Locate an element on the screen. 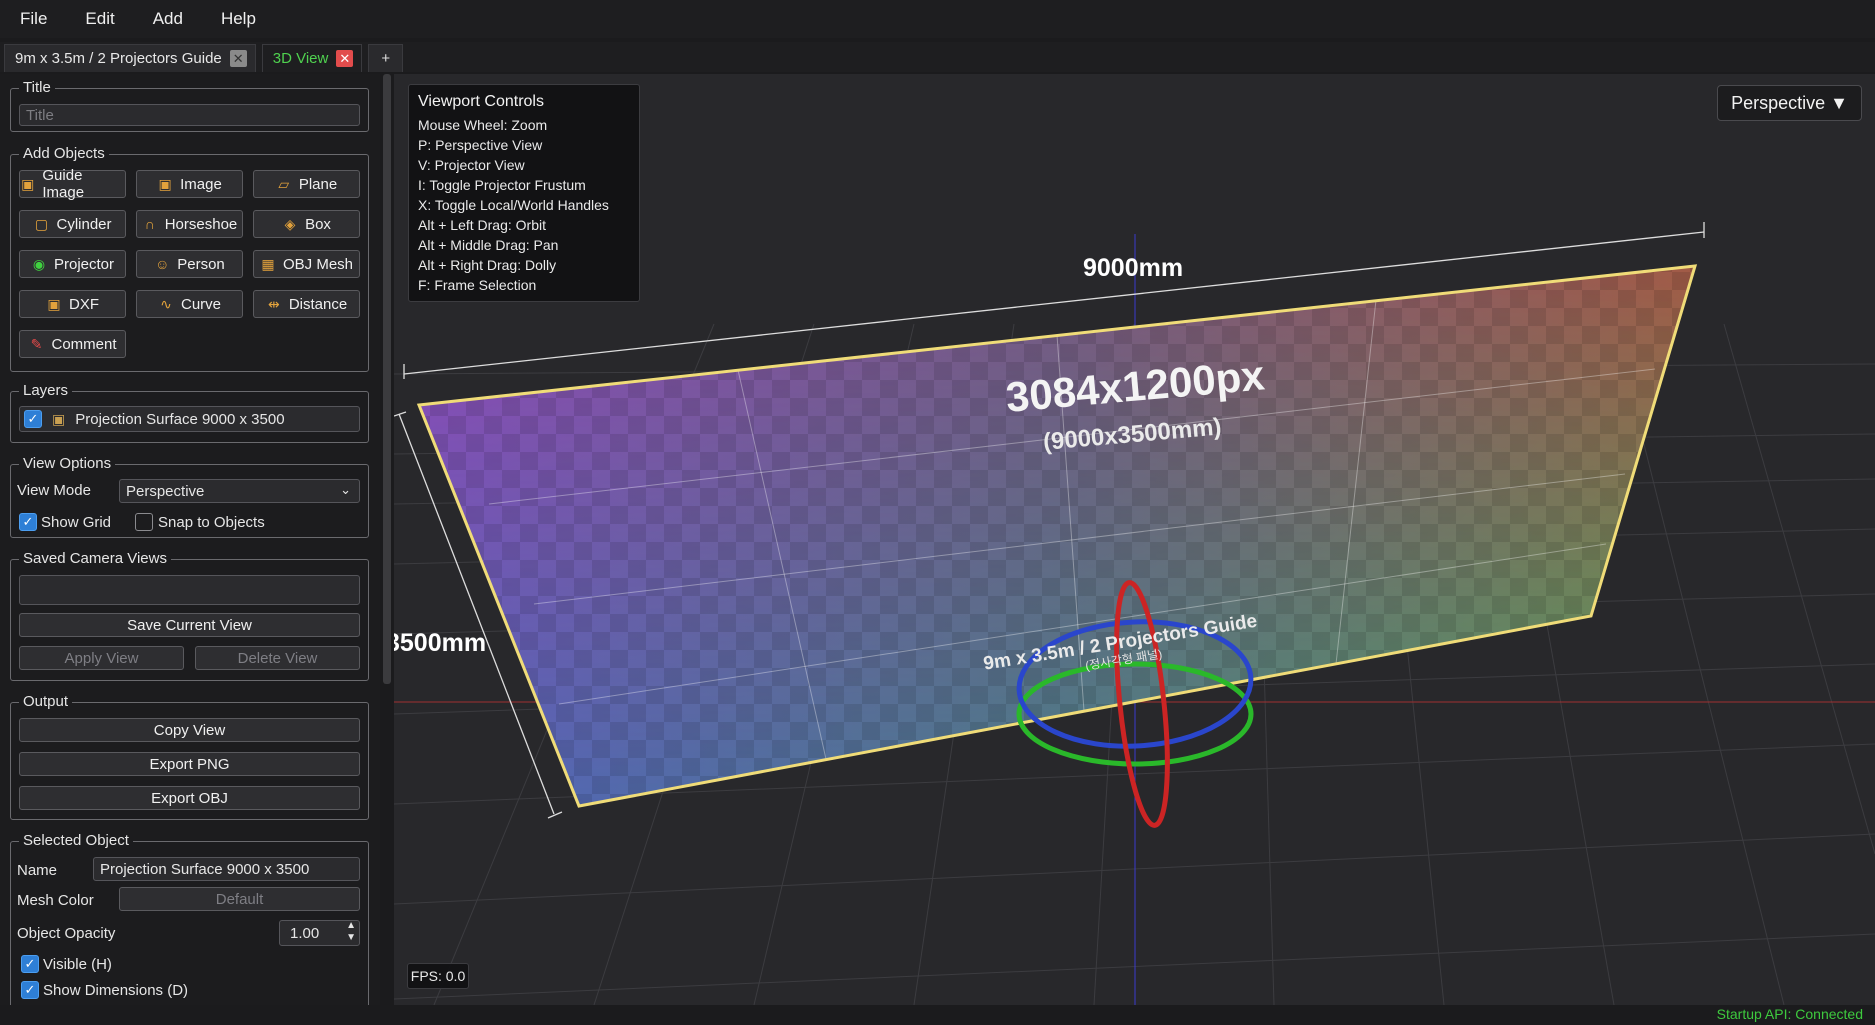  add-projector-button: ◉ Projector is located at coordinates (72, 264).